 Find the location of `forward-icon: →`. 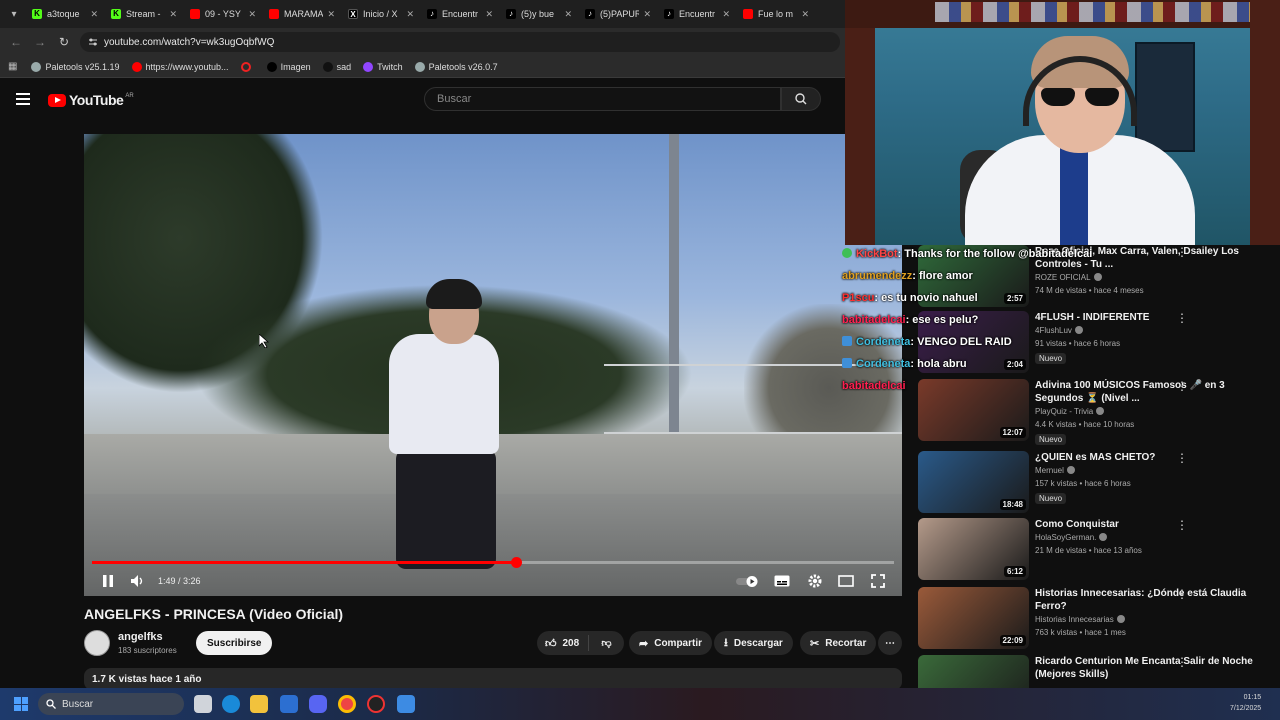

forward-icon: → is located at coordinates (40, 42).